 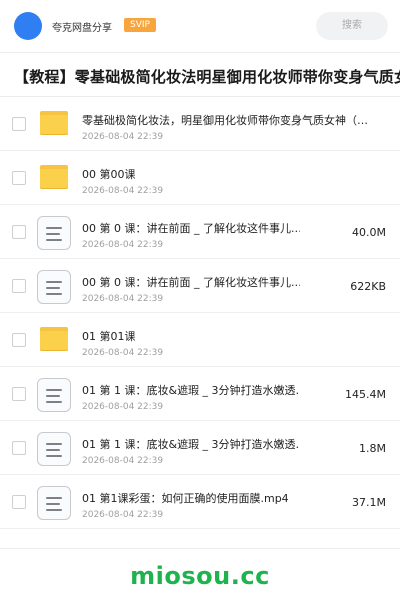 I want to click on file-size: 37.1M, so click(x=369, y=502).